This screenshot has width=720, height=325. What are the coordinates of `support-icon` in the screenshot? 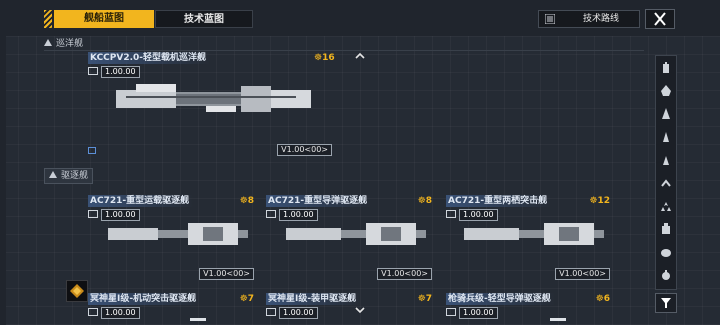 It's located at (666, 228).